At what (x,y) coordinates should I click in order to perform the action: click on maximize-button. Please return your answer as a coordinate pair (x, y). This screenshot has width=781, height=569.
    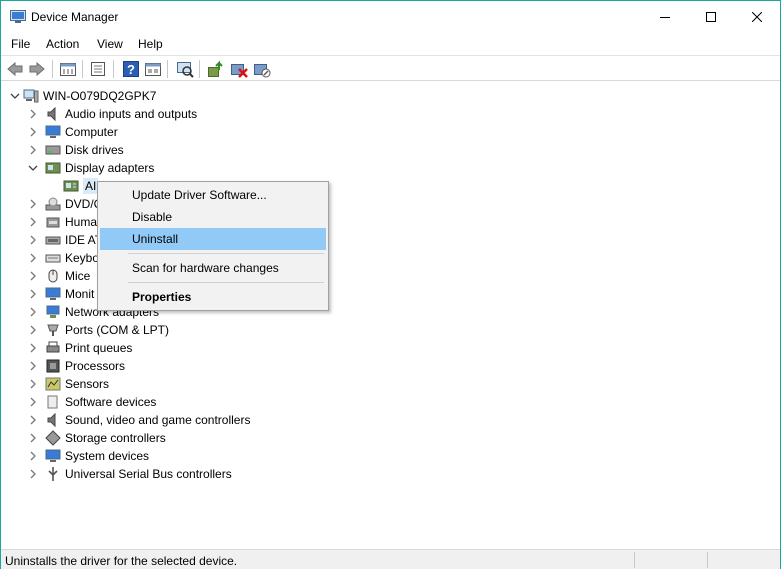
    Looking at the image, I should click on (711, 16).